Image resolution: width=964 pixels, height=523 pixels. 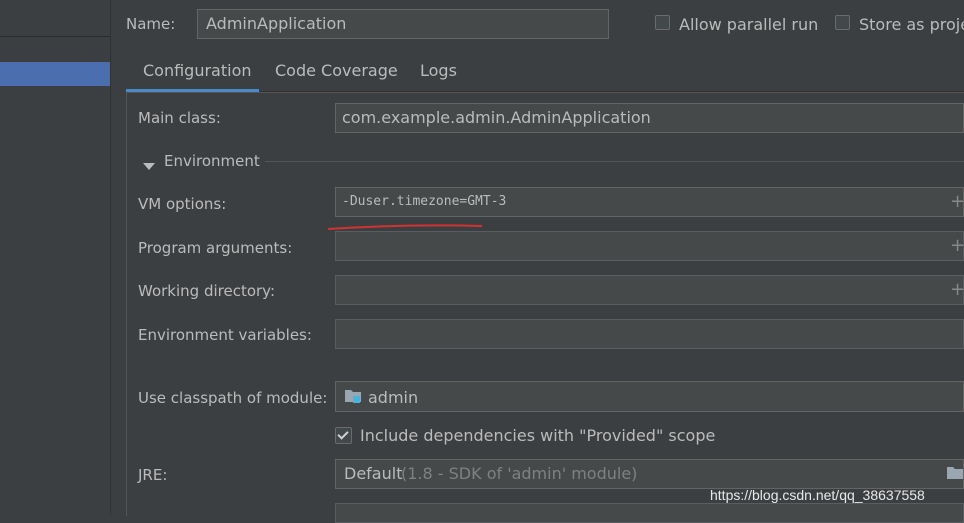 I want to click on vm-options-label: VM options:, so click(x=182, y=204).